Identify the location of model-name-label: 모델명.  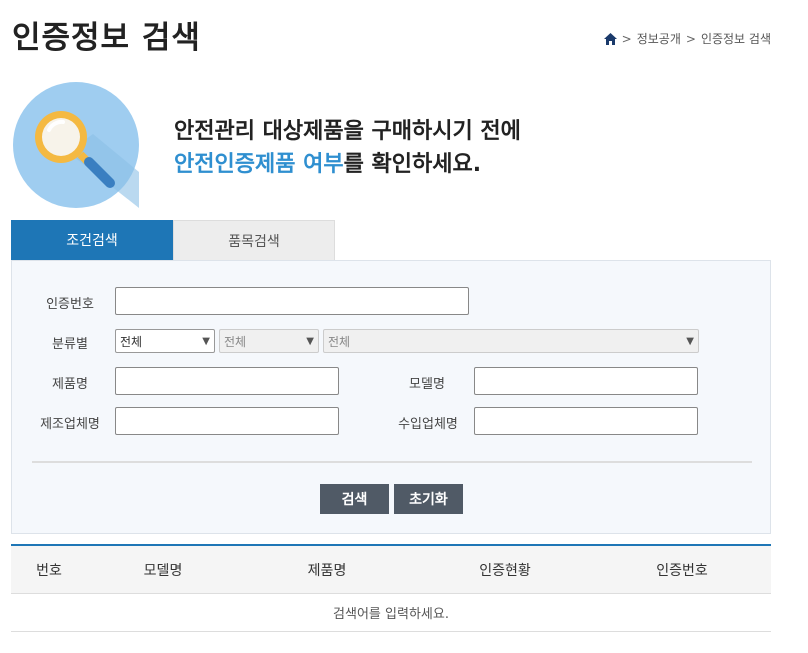
(427, 384).